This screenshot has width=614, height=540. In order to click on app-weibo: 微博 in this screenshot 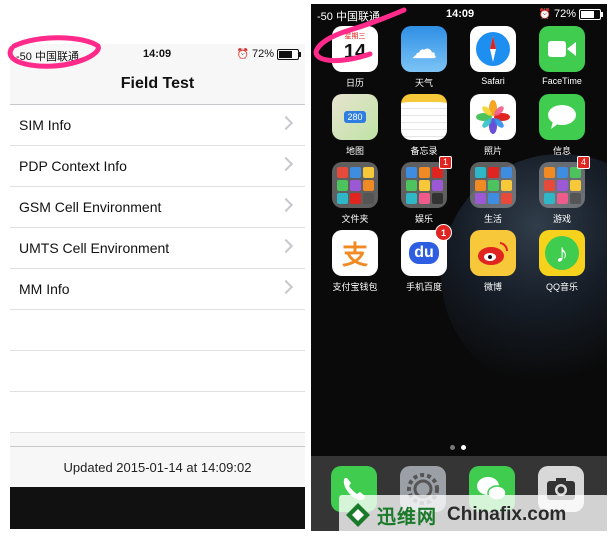, I will do `click(493, 261)`.